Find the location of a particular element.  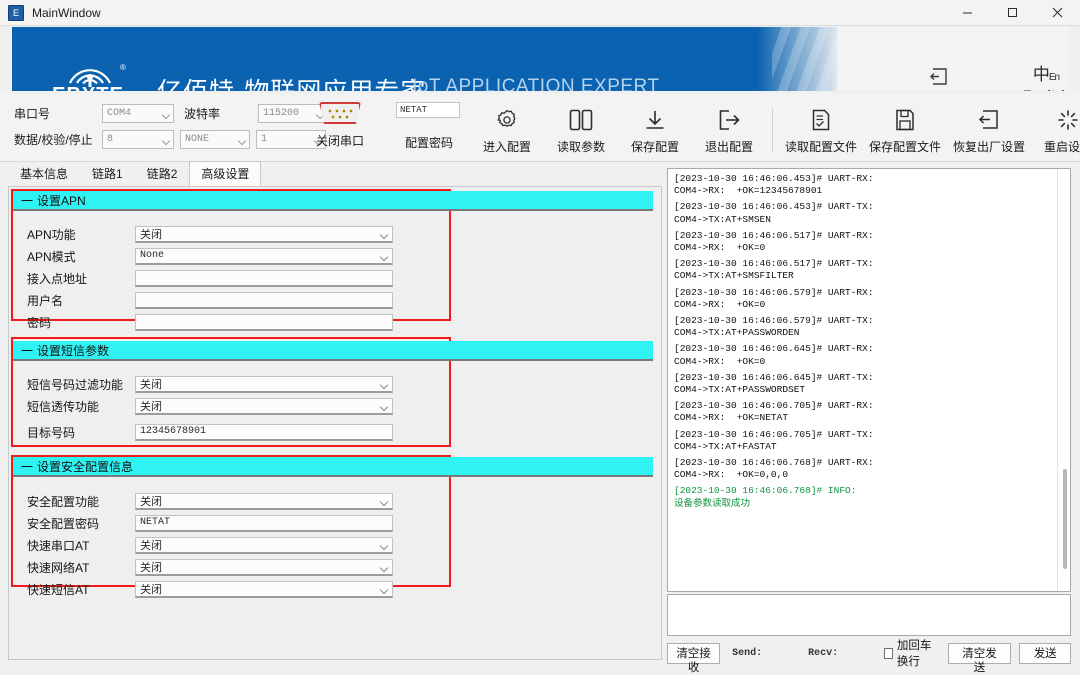

save-config-file-label: 保存配置文件 is located at coordinates (904, 147).